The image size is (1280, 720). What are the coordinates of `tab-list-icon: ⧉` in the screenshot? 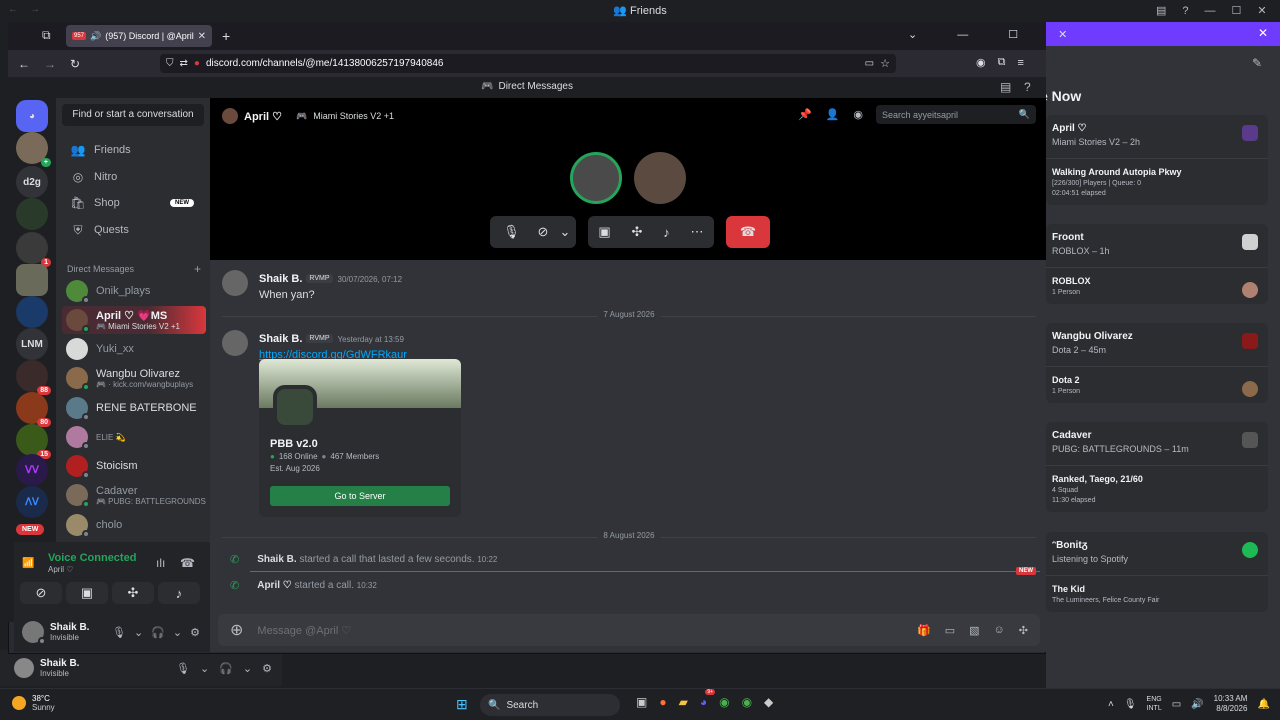 It's located at (46, 35).